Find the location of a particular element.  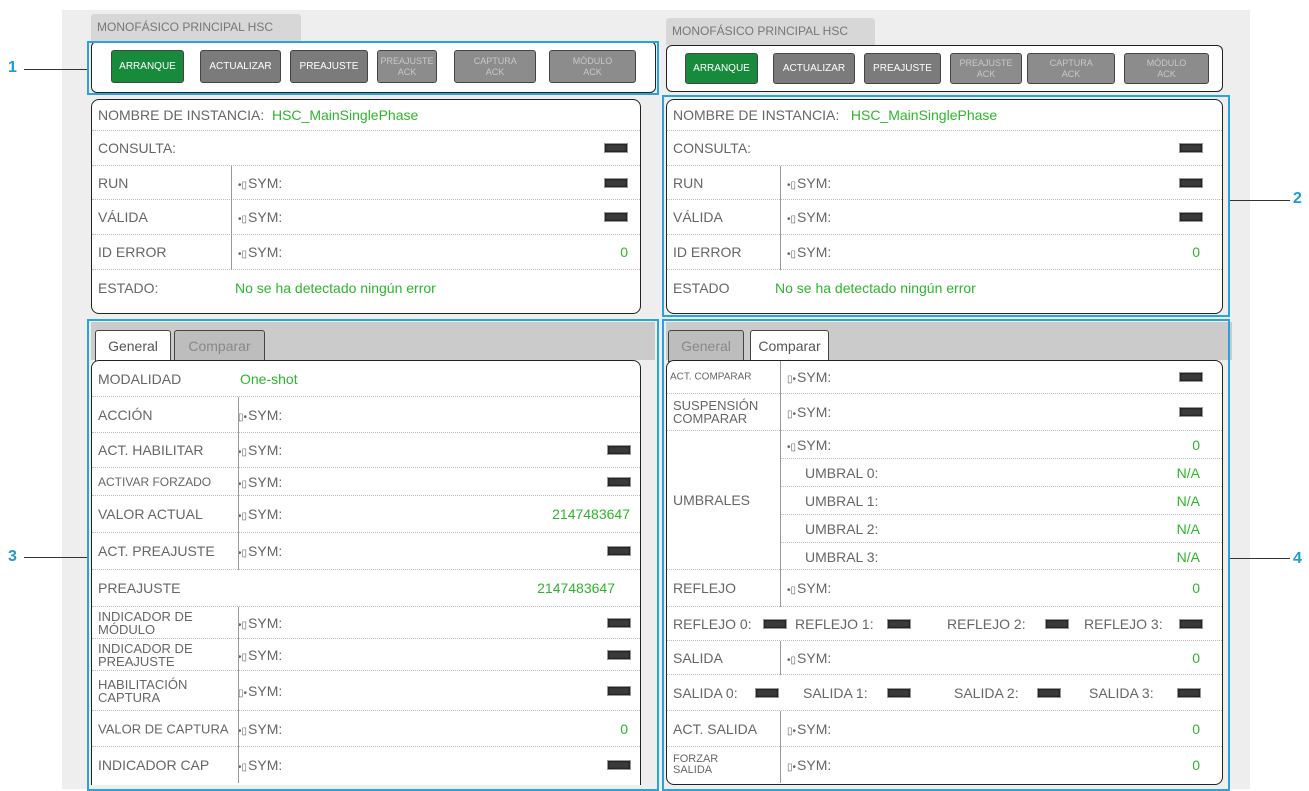

run-row: RUN •▯SYM: is located at coordinates (366, 183).